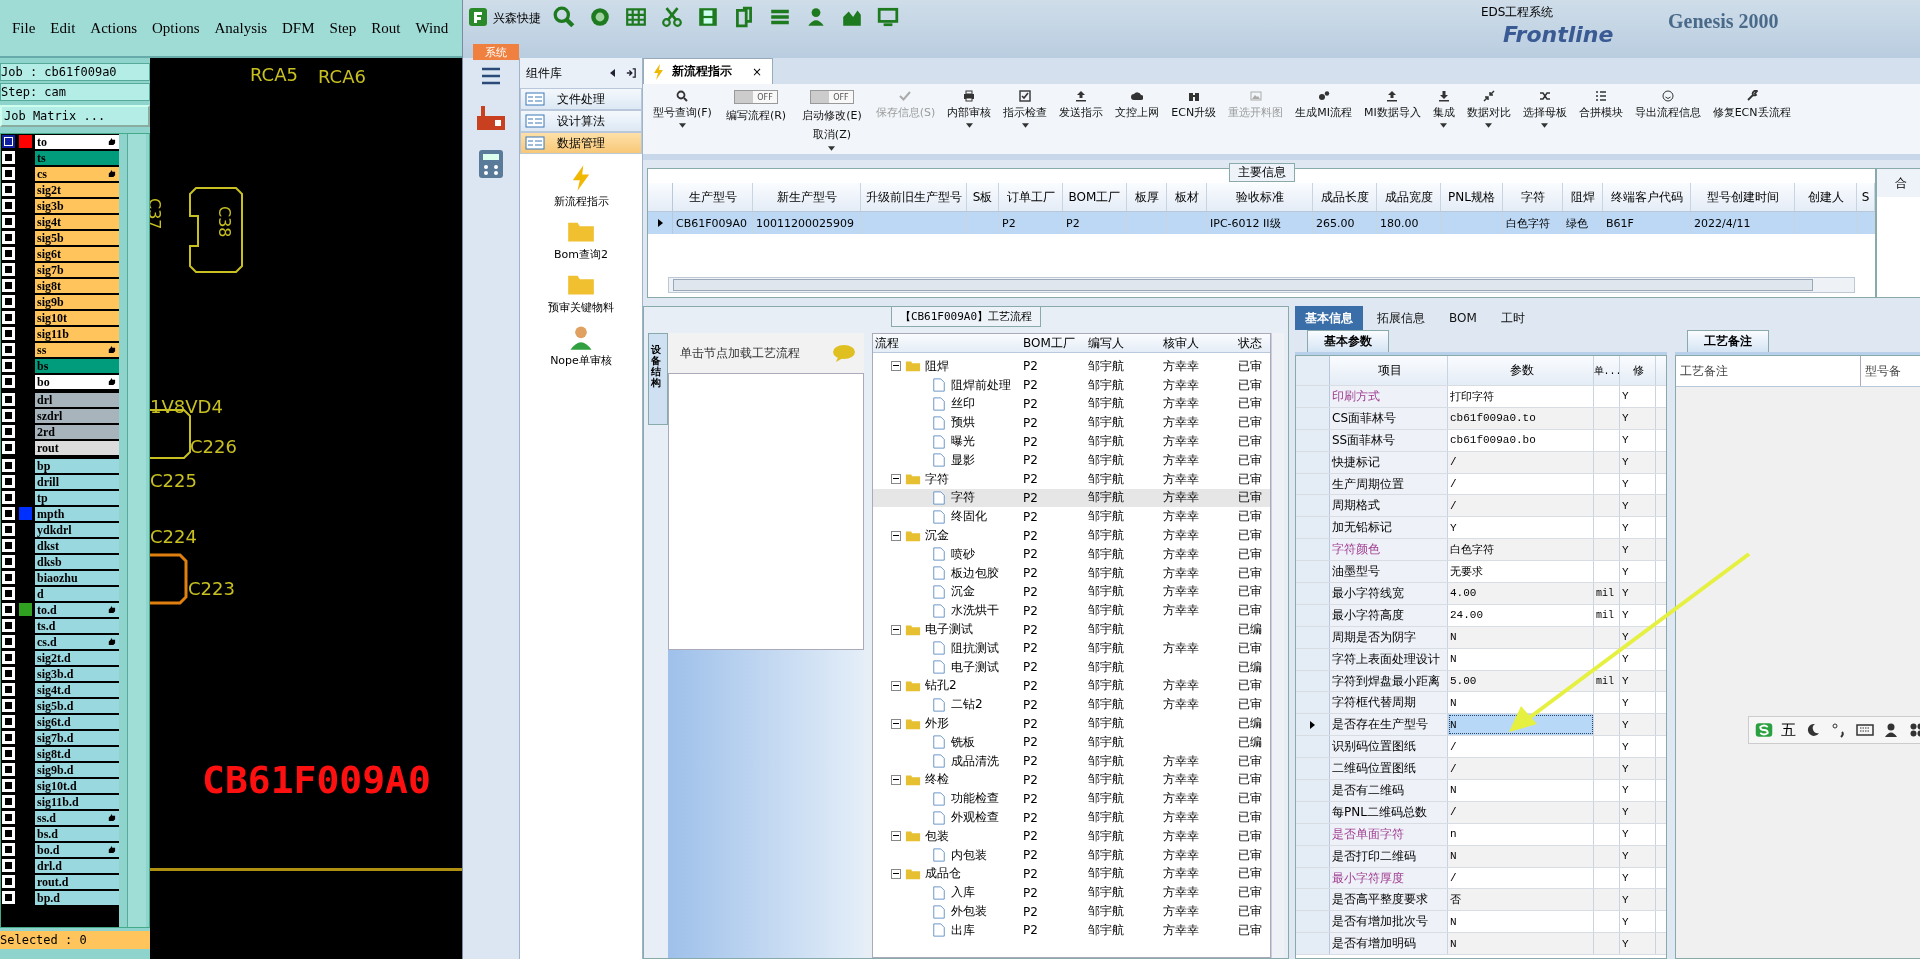 The image size is (1920, 959). What do you see at coordinates (77, 481) in the screenshot?
I see `layer-name: drill` at bounding box center [77, 481].